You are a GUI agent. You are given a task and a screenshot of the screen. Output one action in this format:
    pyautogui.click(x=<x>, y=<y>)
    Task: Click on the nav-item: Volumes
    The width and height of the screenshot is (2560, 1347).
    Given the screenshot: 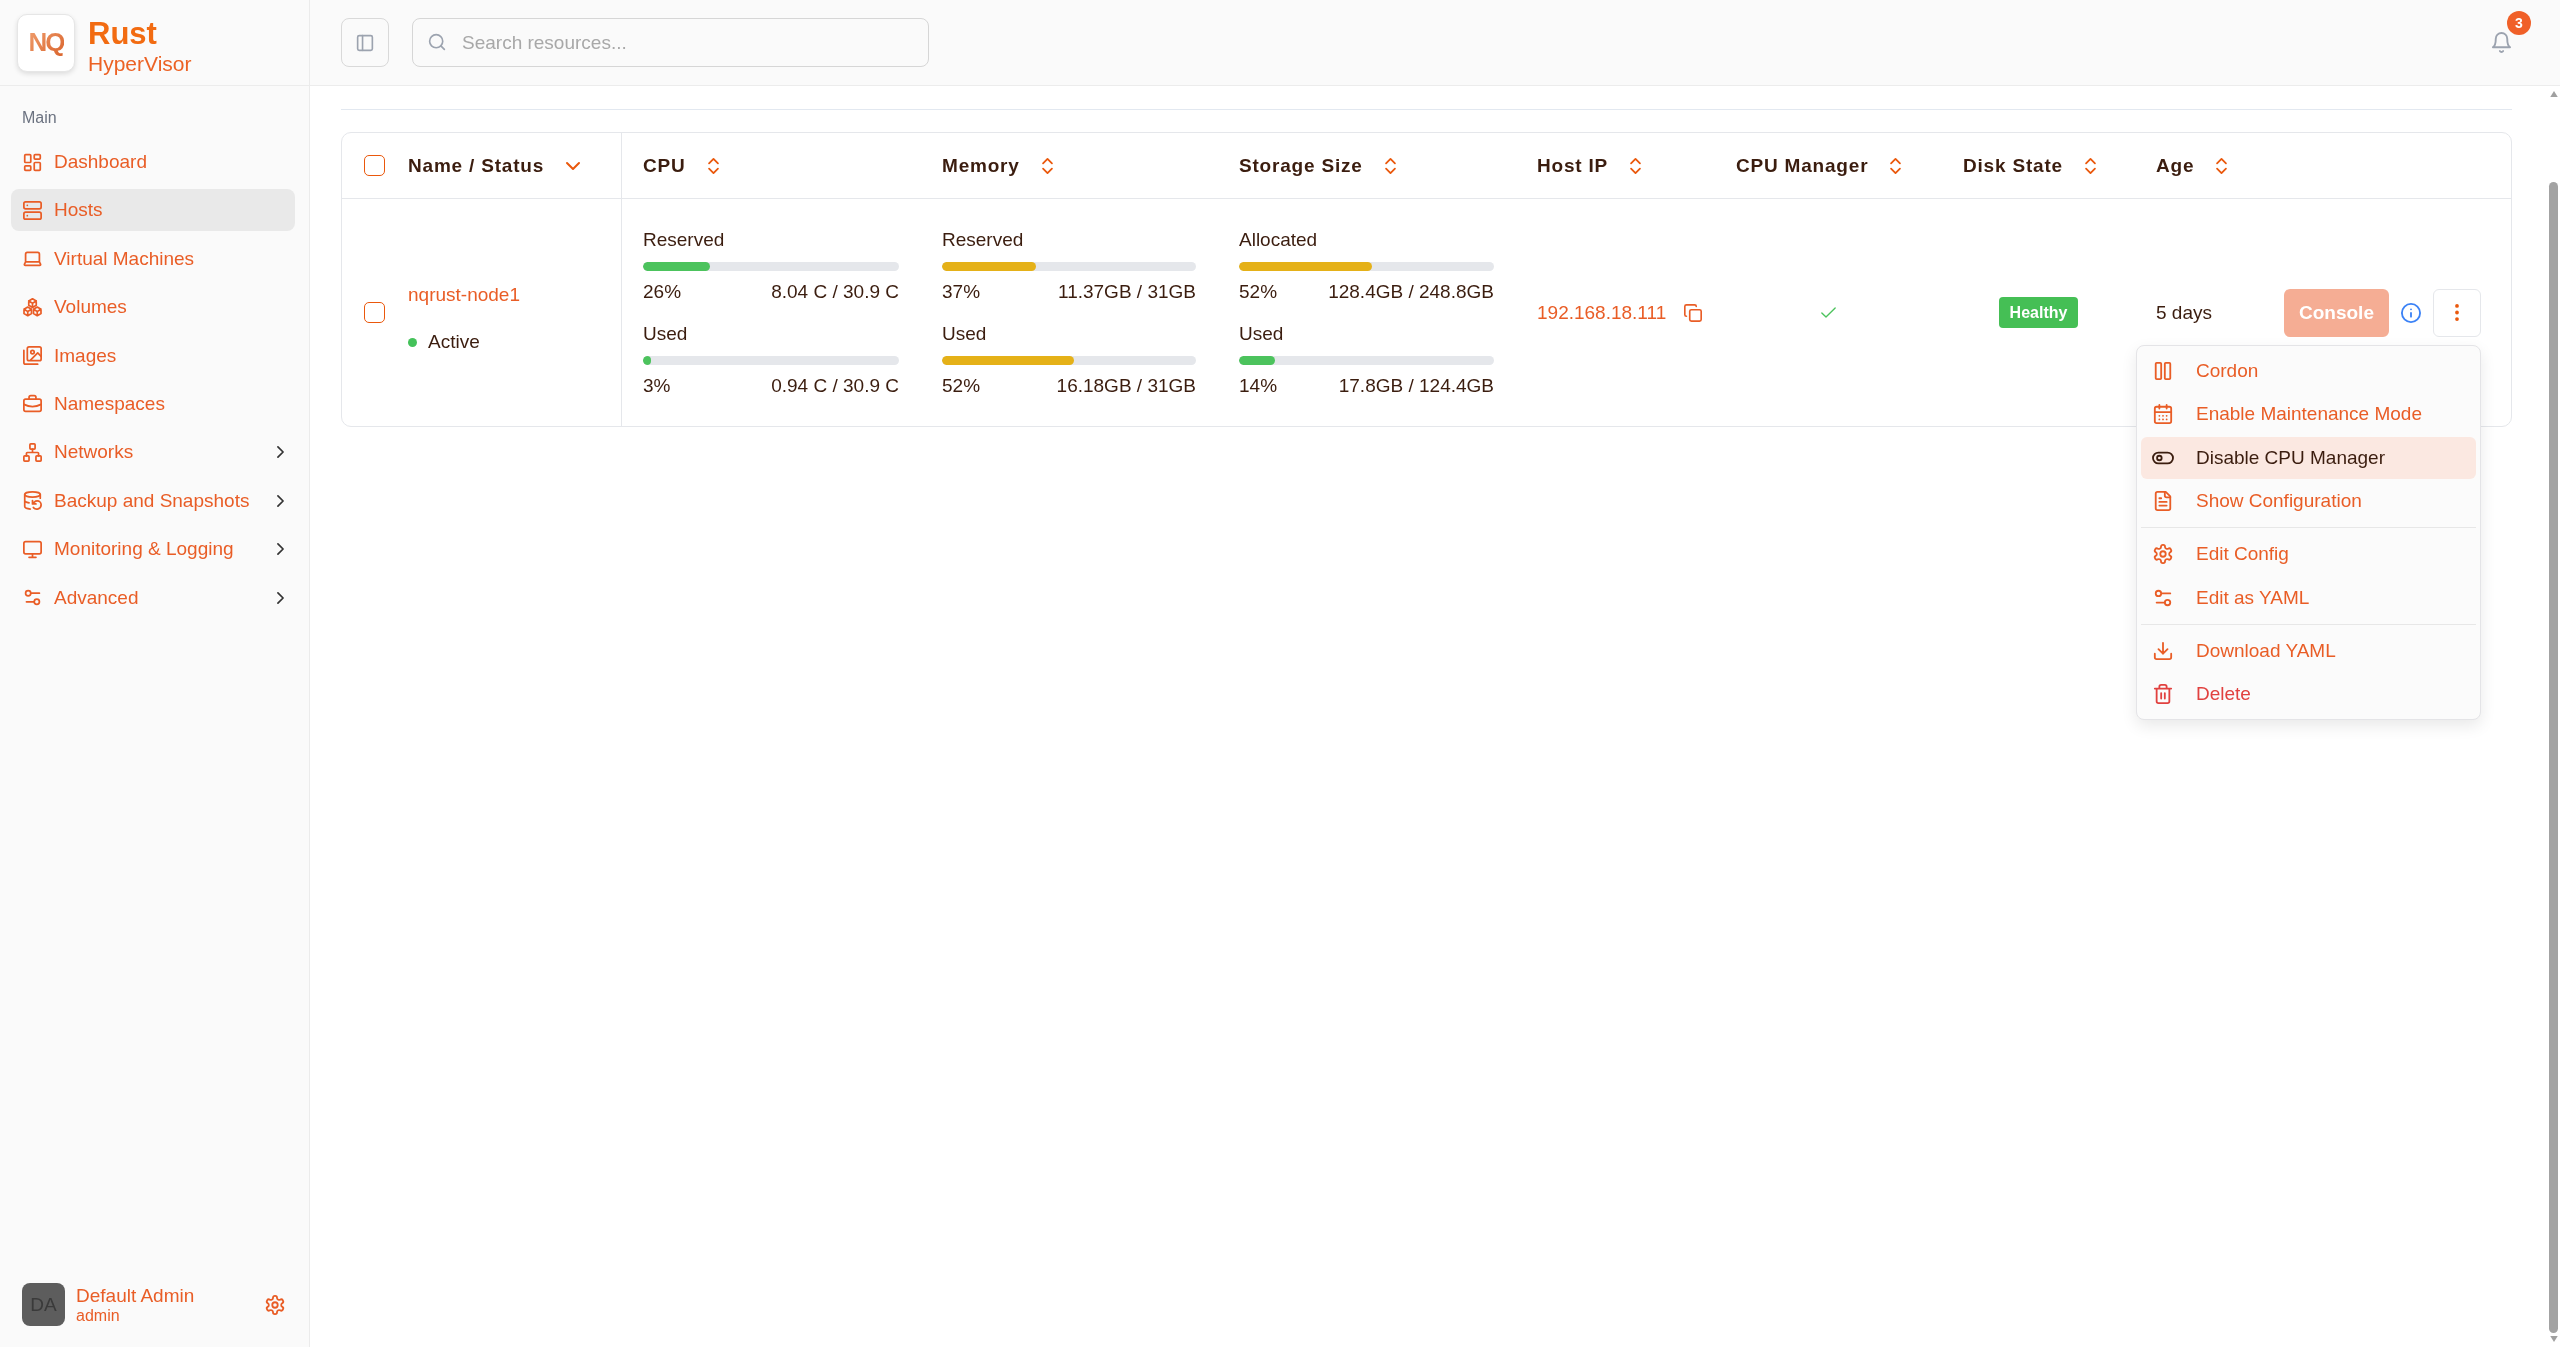 What is the action you would take?
    pyautogui.click(x=153, y=307)
    